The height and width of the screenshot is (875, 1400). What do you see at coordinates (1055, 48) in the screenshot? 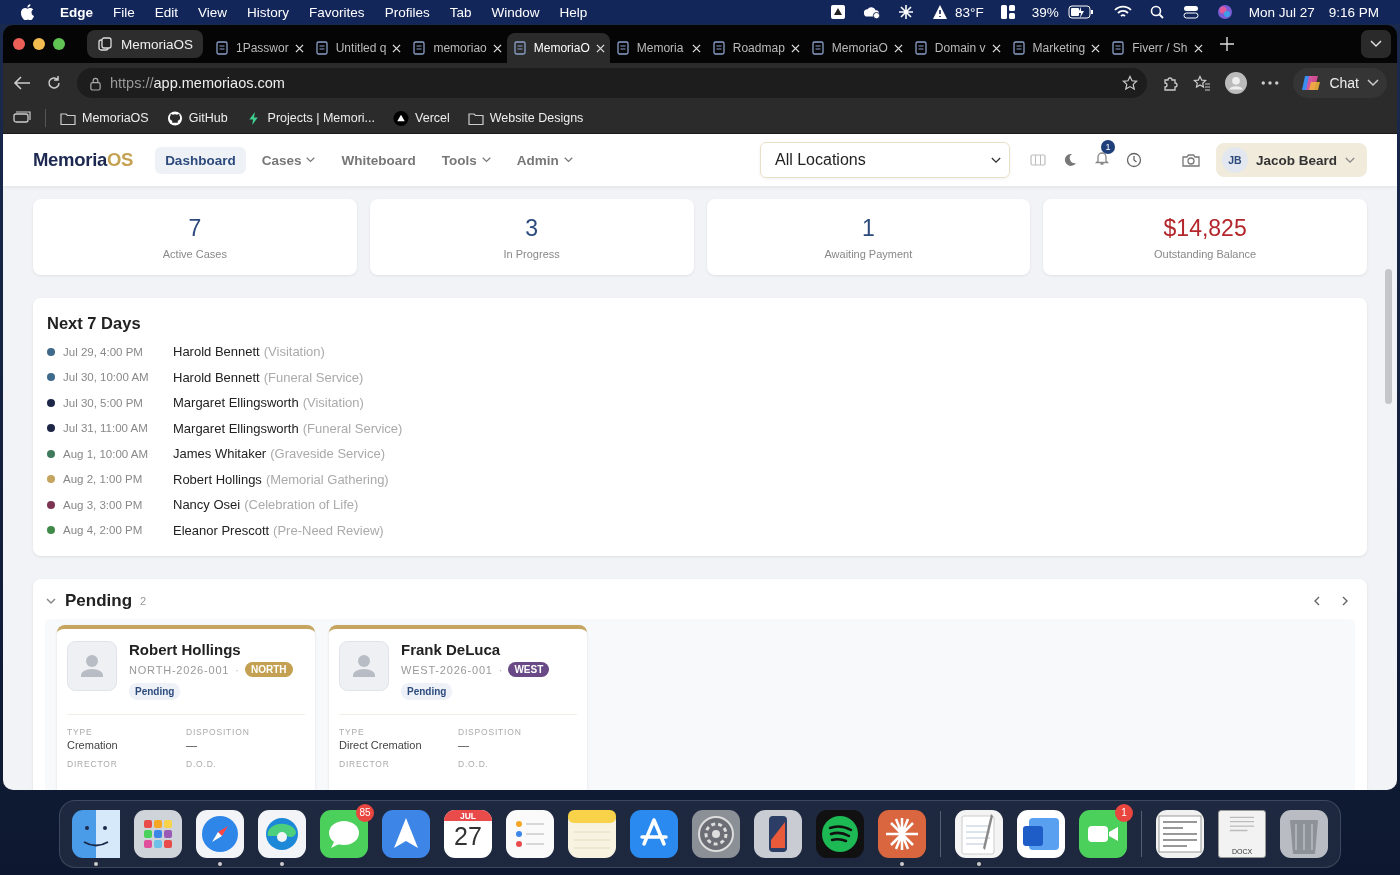
I see `browser-tab: Marketing` at bounding box center [1055, 48].